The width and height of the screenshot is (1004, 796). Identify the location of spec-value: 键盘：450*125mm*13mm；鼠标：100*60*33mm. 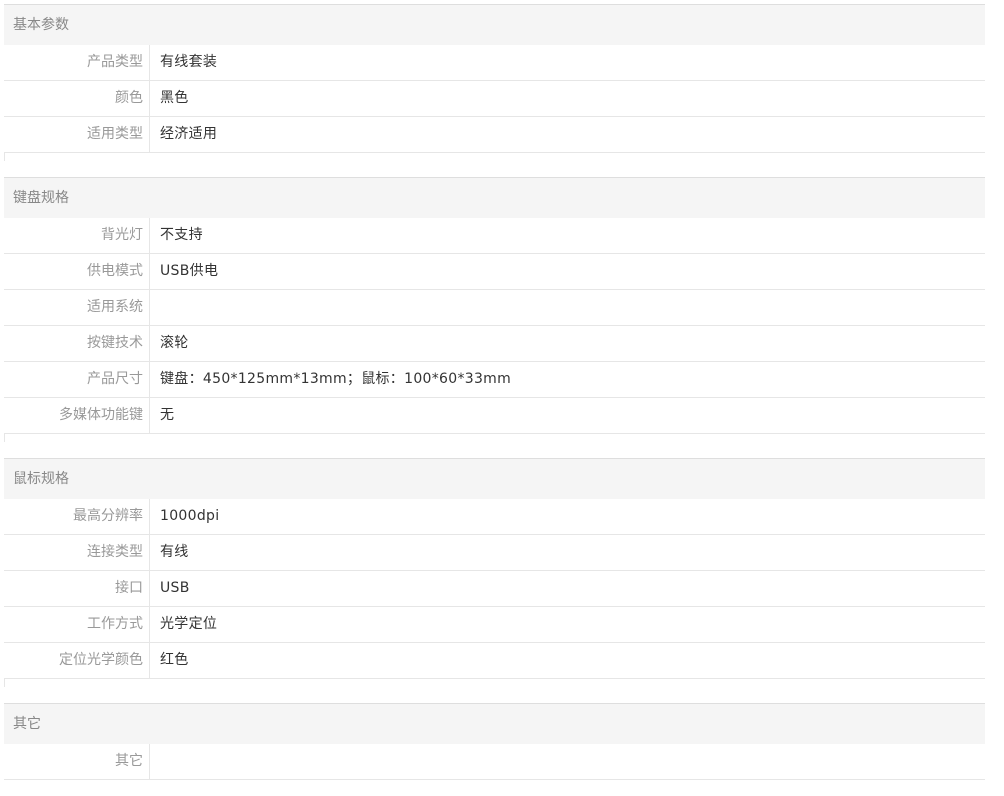
(336, 379).